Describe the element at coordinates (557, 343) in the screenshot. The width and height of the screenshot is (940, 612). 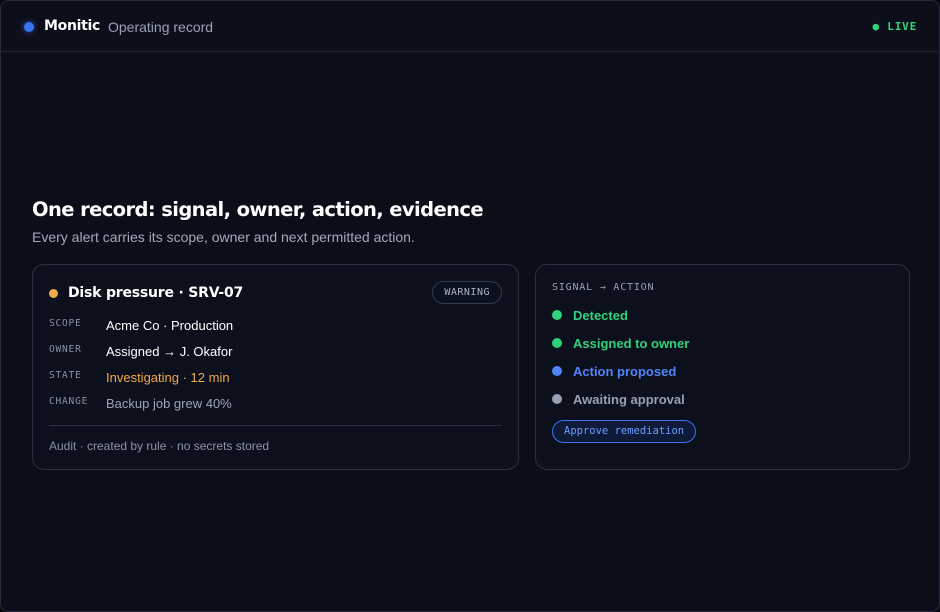
I see `step-assigned-icon` at that location.